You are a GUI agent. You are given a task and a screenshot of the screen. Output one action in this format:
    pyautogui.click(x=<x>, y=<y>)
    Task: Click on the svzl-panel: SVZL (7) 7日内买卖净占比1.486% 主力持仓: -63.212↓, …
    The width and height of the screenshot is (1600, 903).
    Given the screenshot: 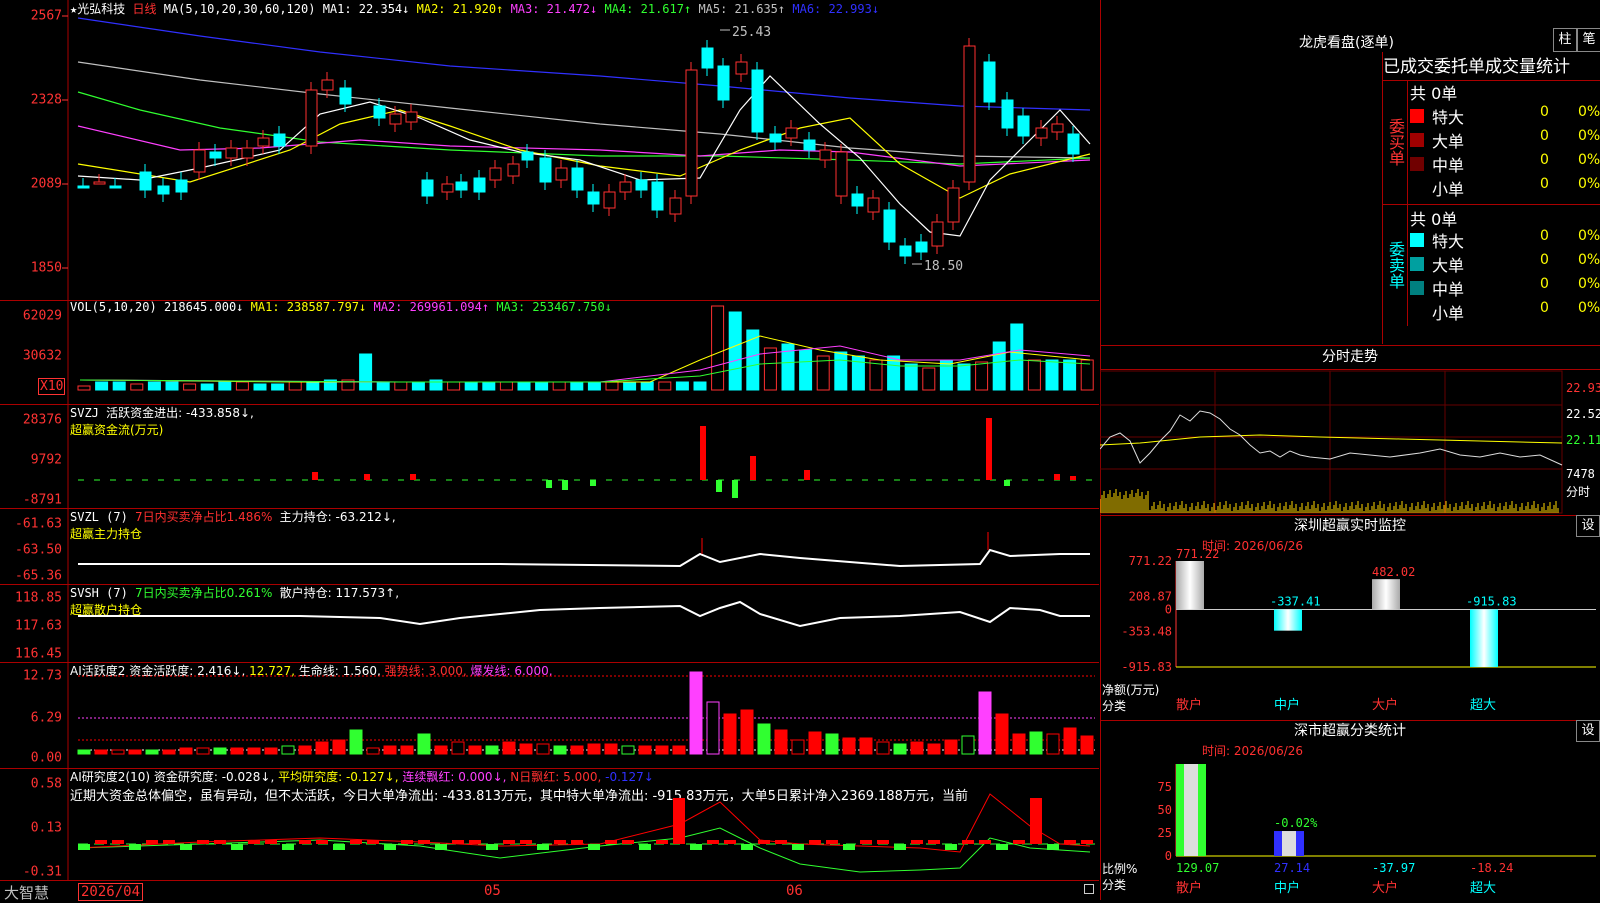 What is the action you would take?
    pyautogui.click(x=549, y=546)
    